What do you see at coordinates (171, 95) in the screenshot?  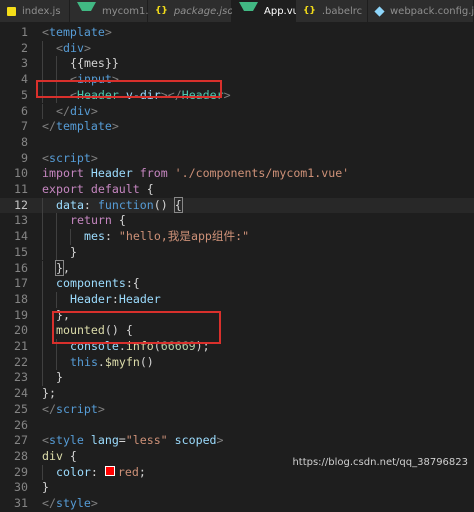 I see `code-token: ></` at bounding box center [171, 95].